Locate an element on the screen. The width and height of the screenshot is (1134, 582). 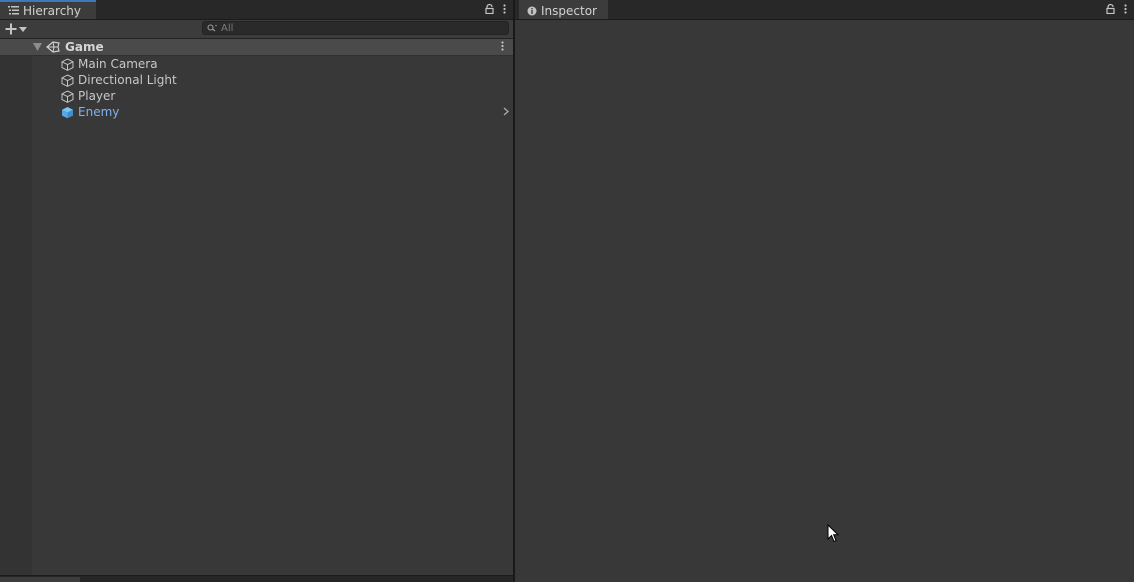
hierarchy-item-player: Player is located at coordinates (256, 96).